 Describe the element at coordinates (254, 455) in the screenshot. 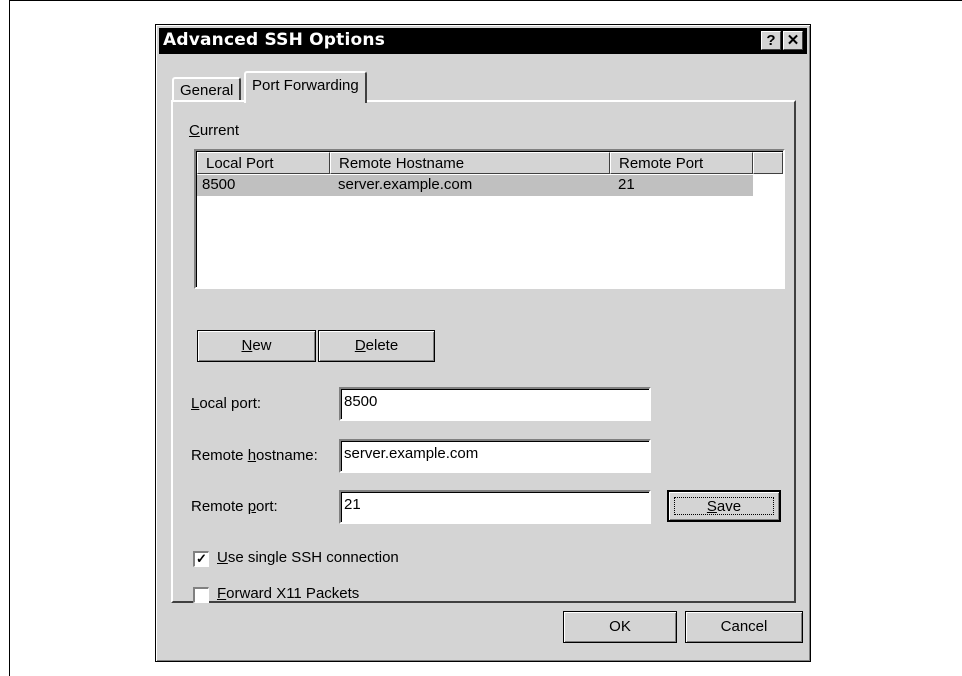

I see `remote-hostname-label: Remote hostname:` at that location.